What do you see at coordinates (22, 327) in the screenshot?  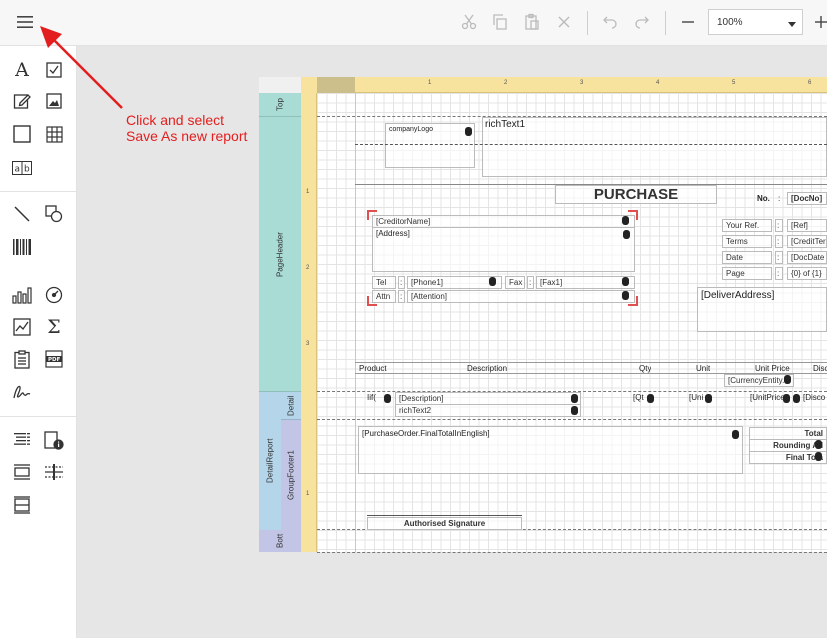 I see `sparkline-tool-icon` at bounding box center [22, 327].